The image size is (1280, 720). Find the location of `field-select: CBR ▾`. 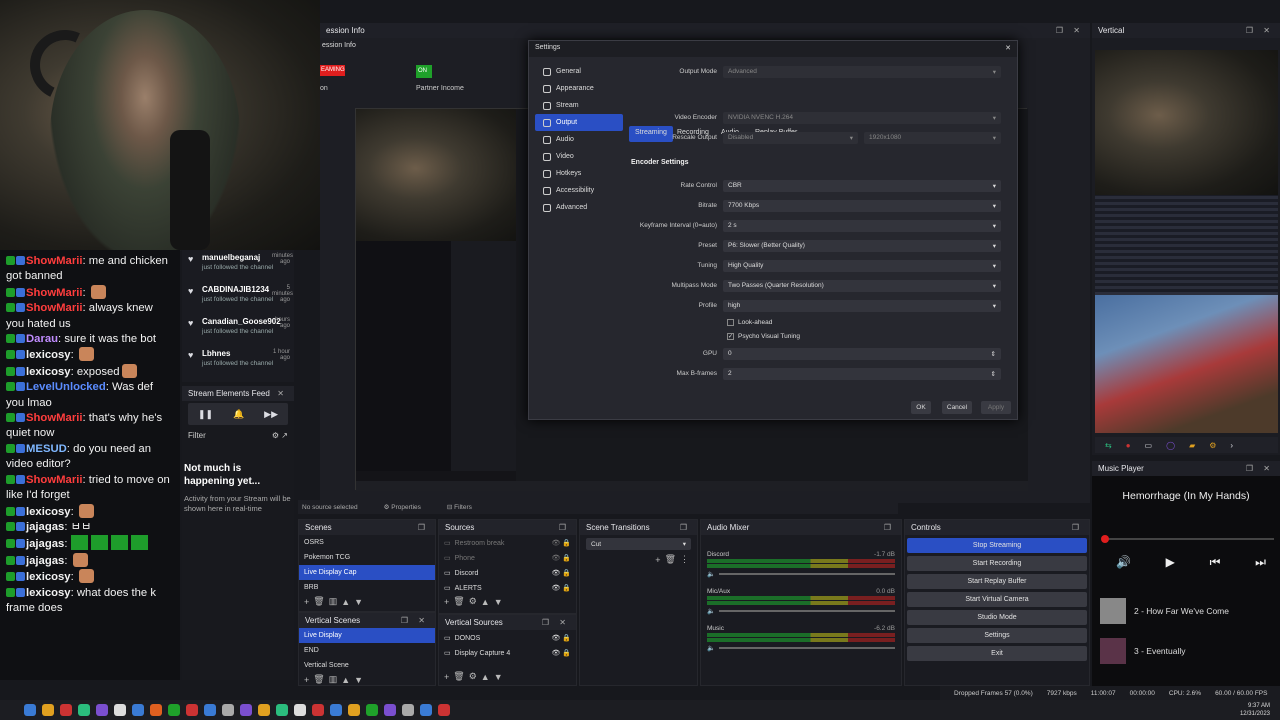

field-select: CBR ▾ is located at coordinates (862, 185).